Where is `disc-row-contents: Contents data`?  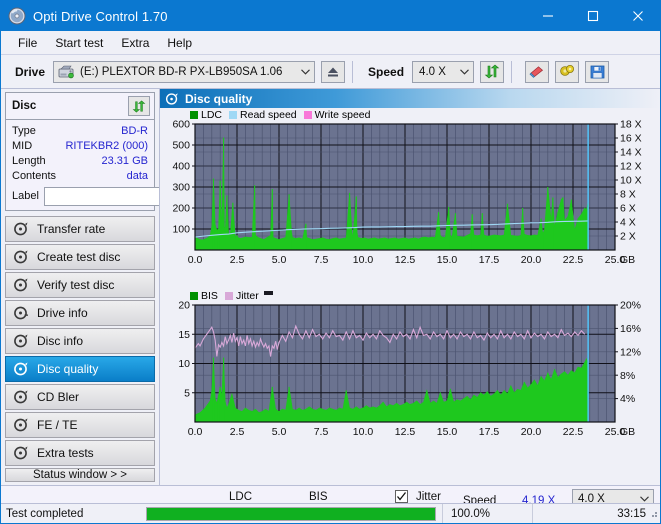
disc-row-contents: Contents data is located at coordinates (80, 175).